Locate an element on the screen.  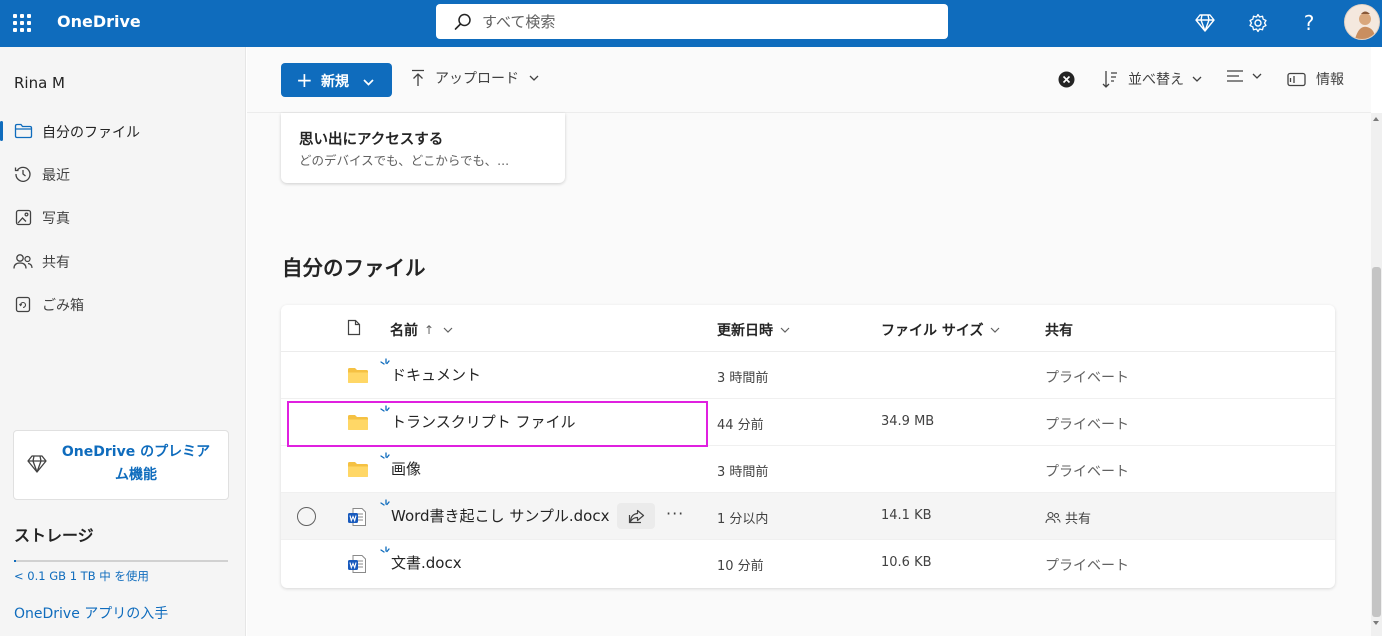
sidebar-item-recent: 最近 is located at coordinates (123, 174).